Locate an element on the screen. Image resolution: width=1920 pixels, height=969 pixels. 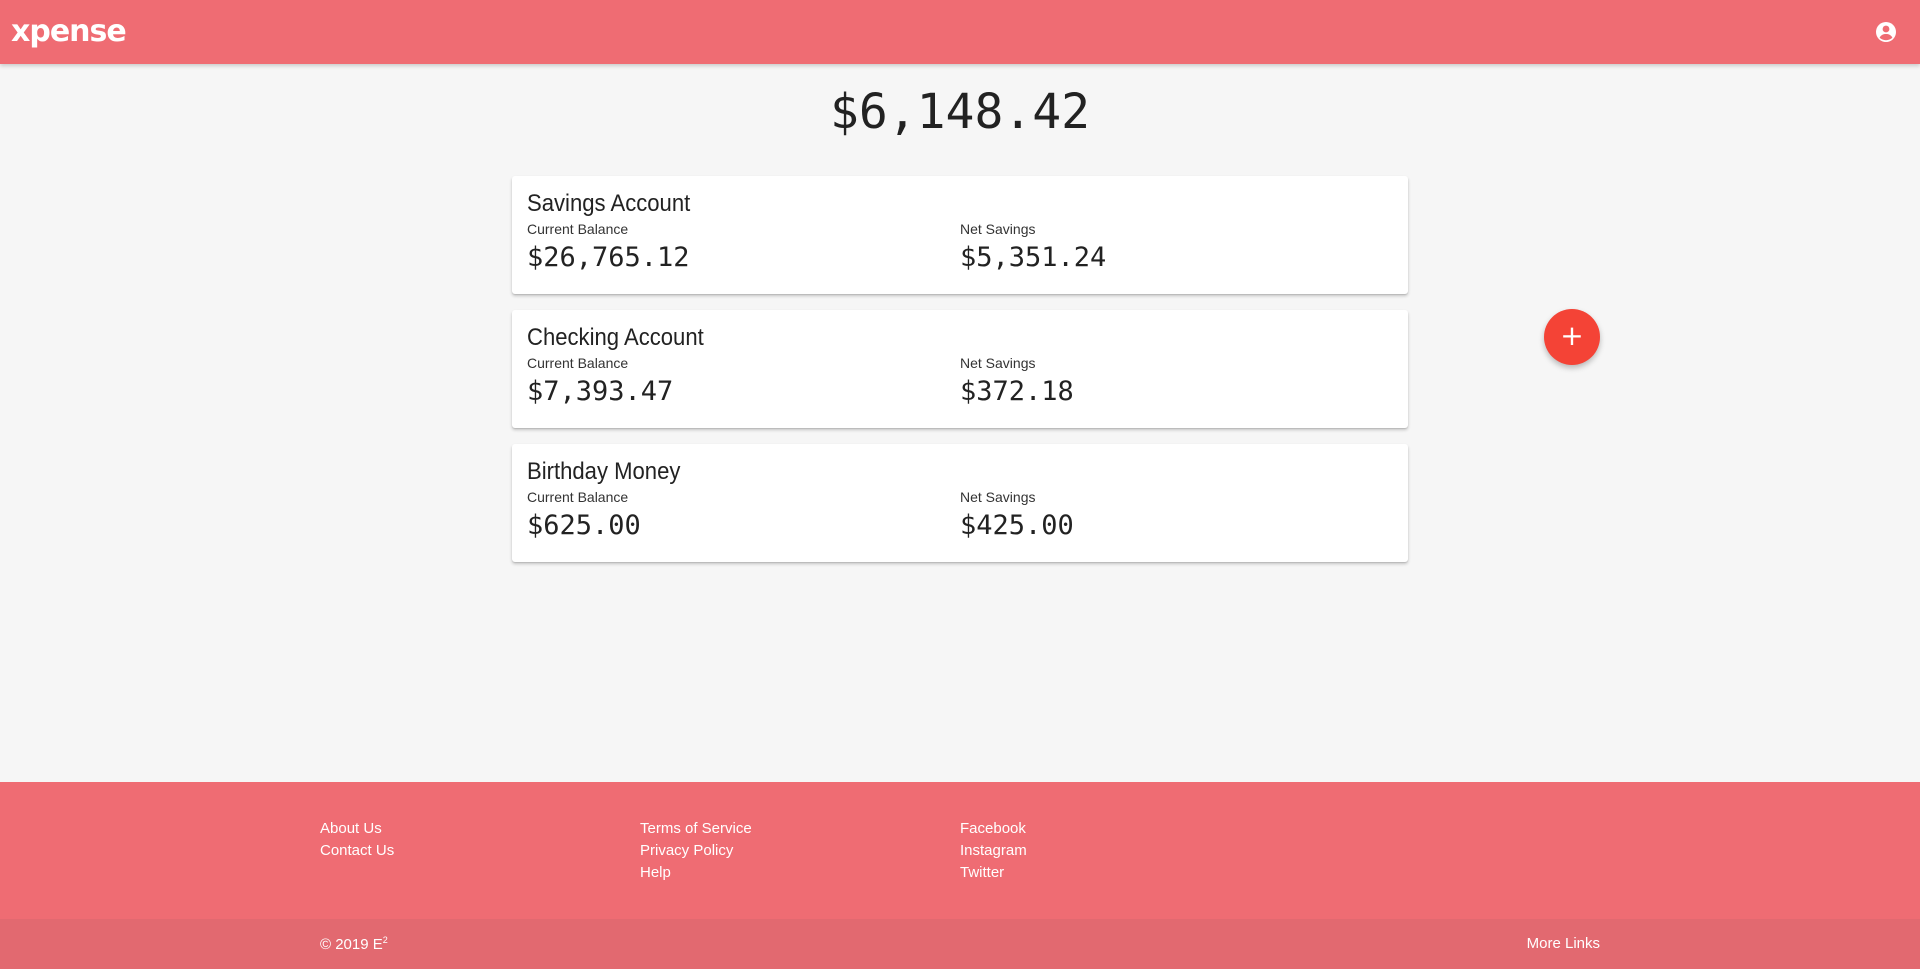
footer-link-privacy: Privacy Policy is located at coordinates (696, 851).